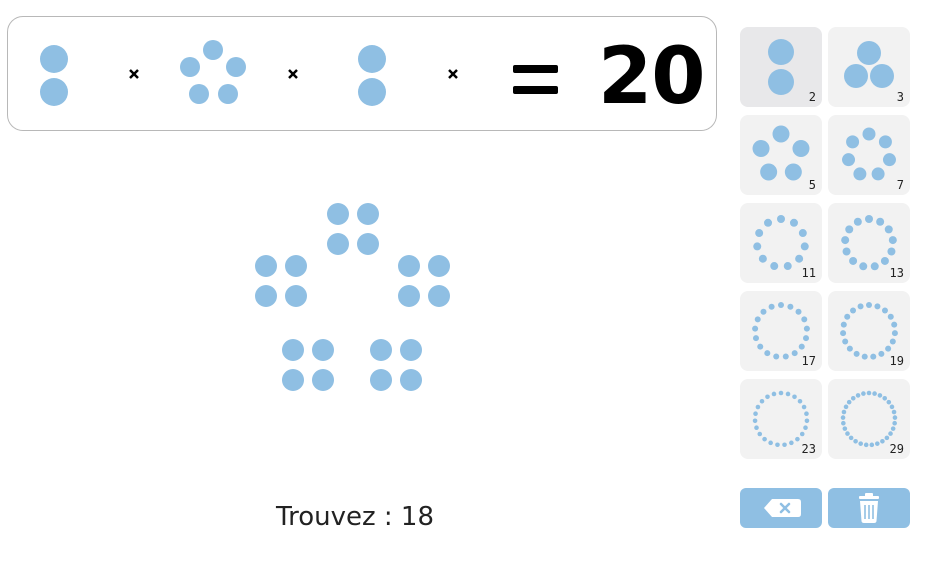 This screenshot has width=928, height=567. I want to click on prime-label: 3, so click(900, 97).